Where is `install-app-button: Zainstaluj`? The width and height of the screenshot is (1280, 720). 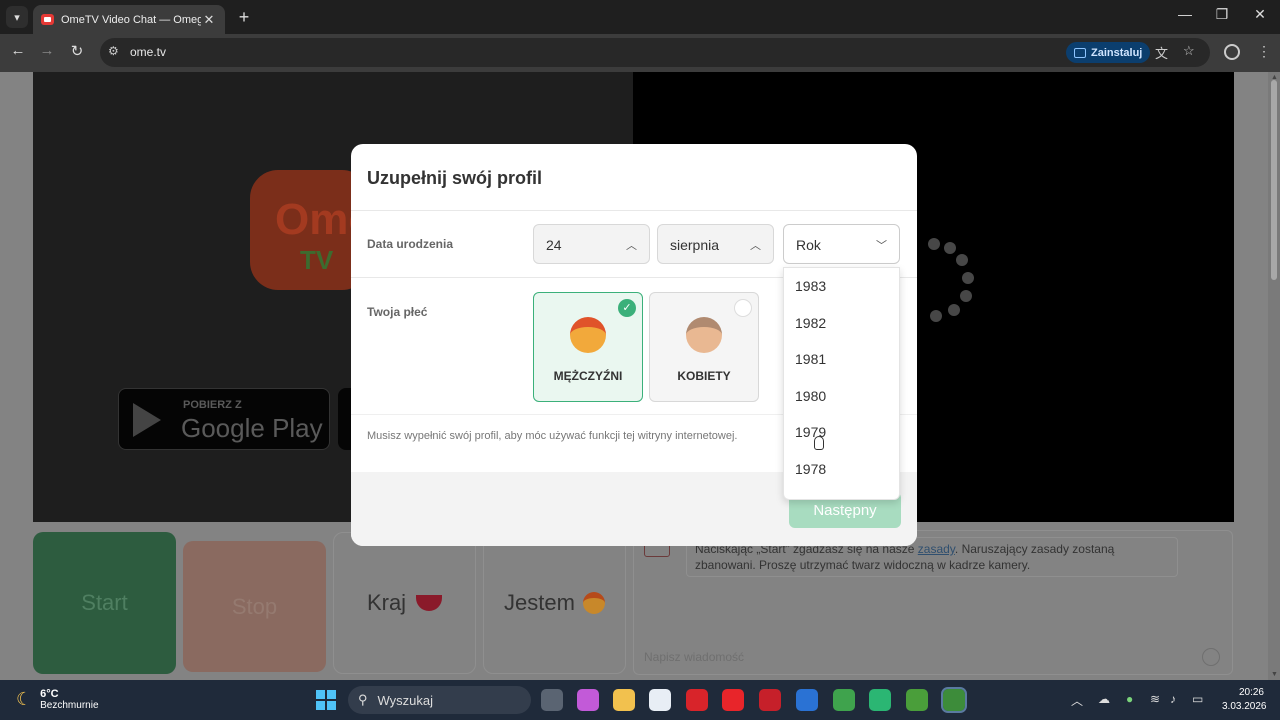 install-app-button: Zainstaluj is located at coordinates (1108, 52).